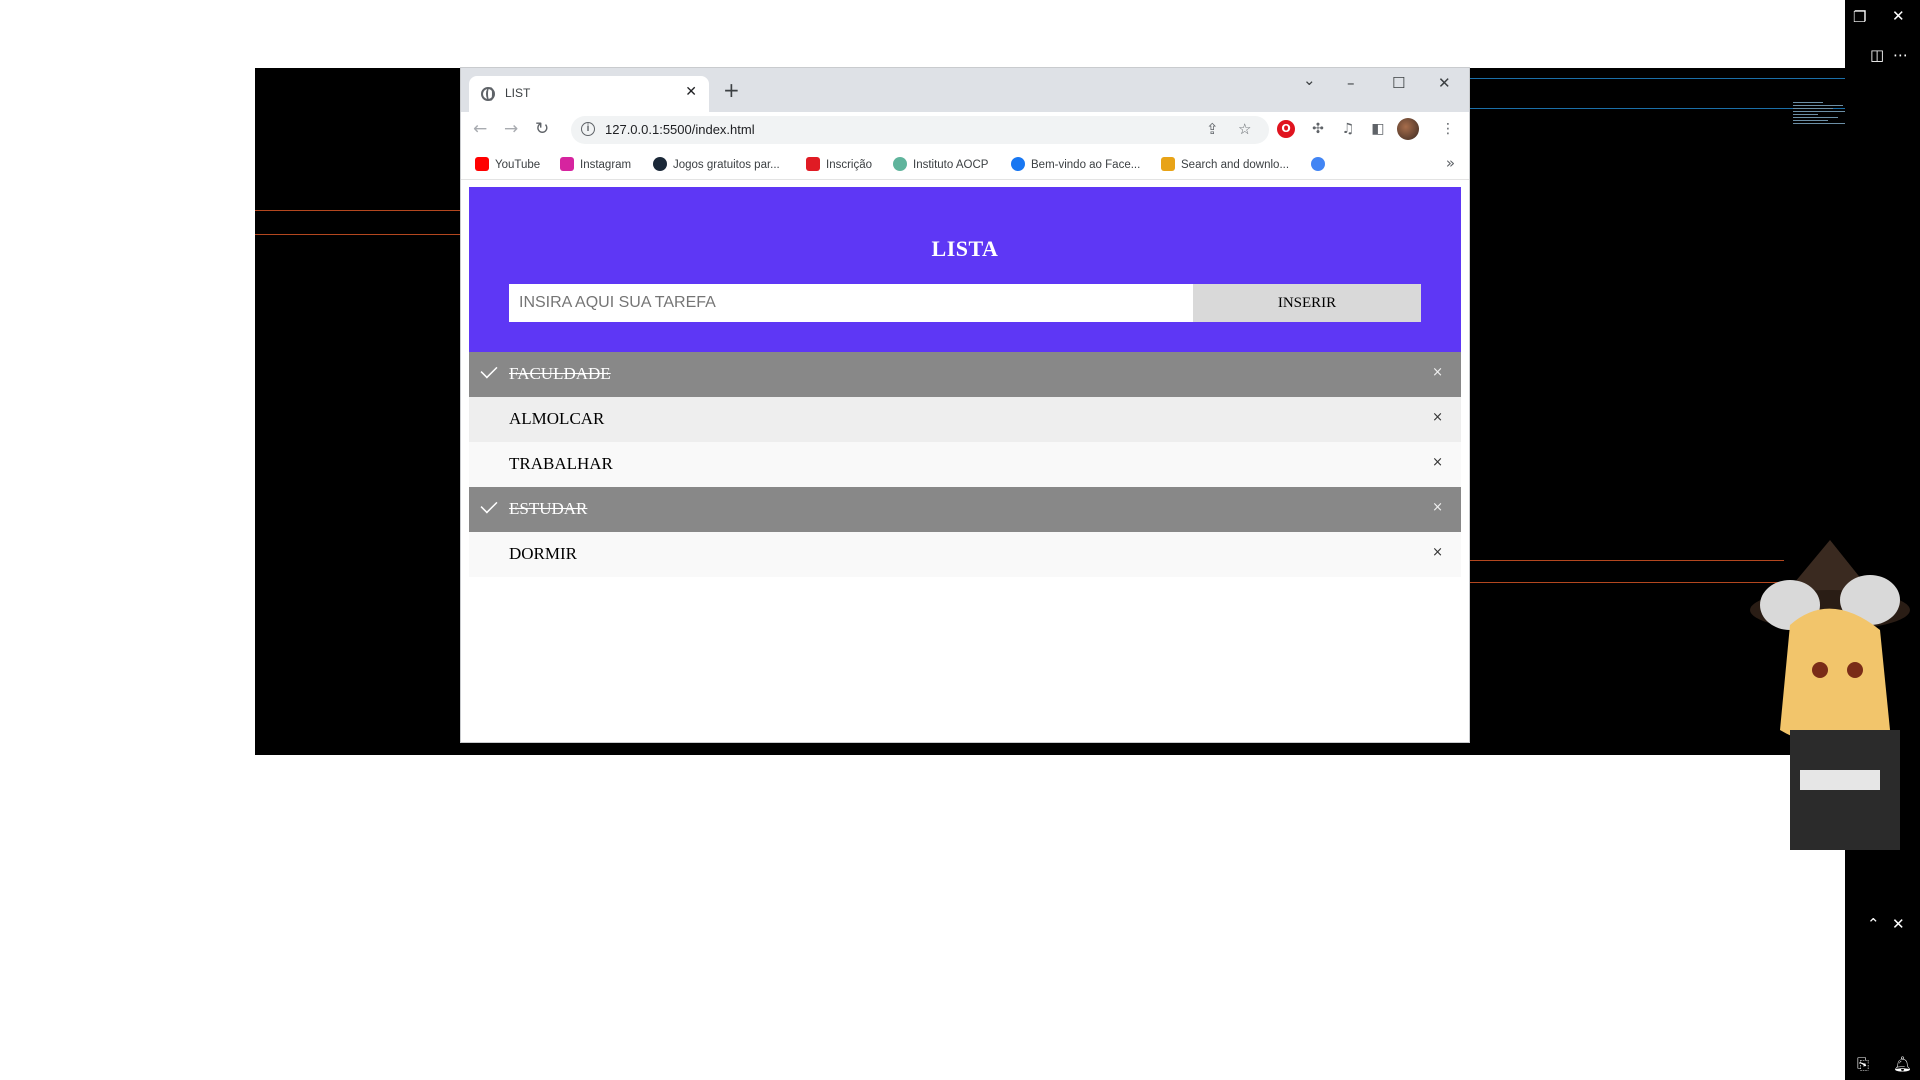 Image resolution: width=1920 pixels, height=1080 pixels. Describe the element at coordinates (965, 419) in the screenshot. I see `list-item: ALMOLCAR ×` at that location.